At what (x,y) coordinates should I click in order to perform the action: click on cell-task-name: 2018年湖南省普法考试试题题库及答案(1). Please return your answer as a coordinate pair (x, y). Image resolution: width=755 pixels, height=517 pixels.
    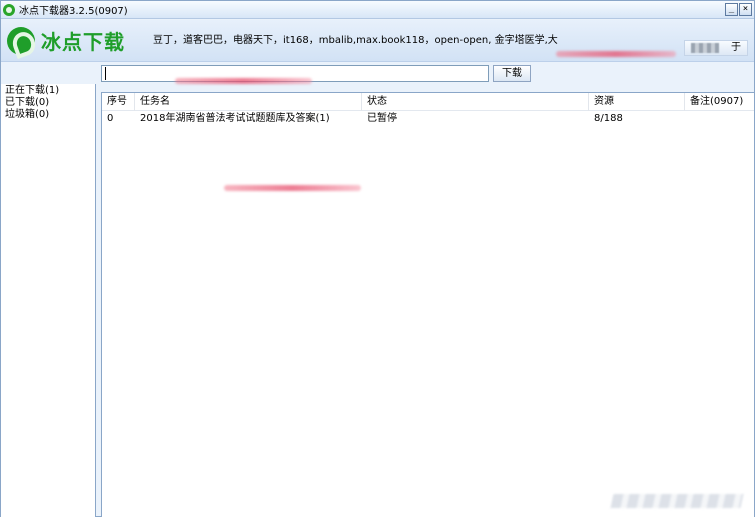
    Looking at the image, I should click on (235, 118).